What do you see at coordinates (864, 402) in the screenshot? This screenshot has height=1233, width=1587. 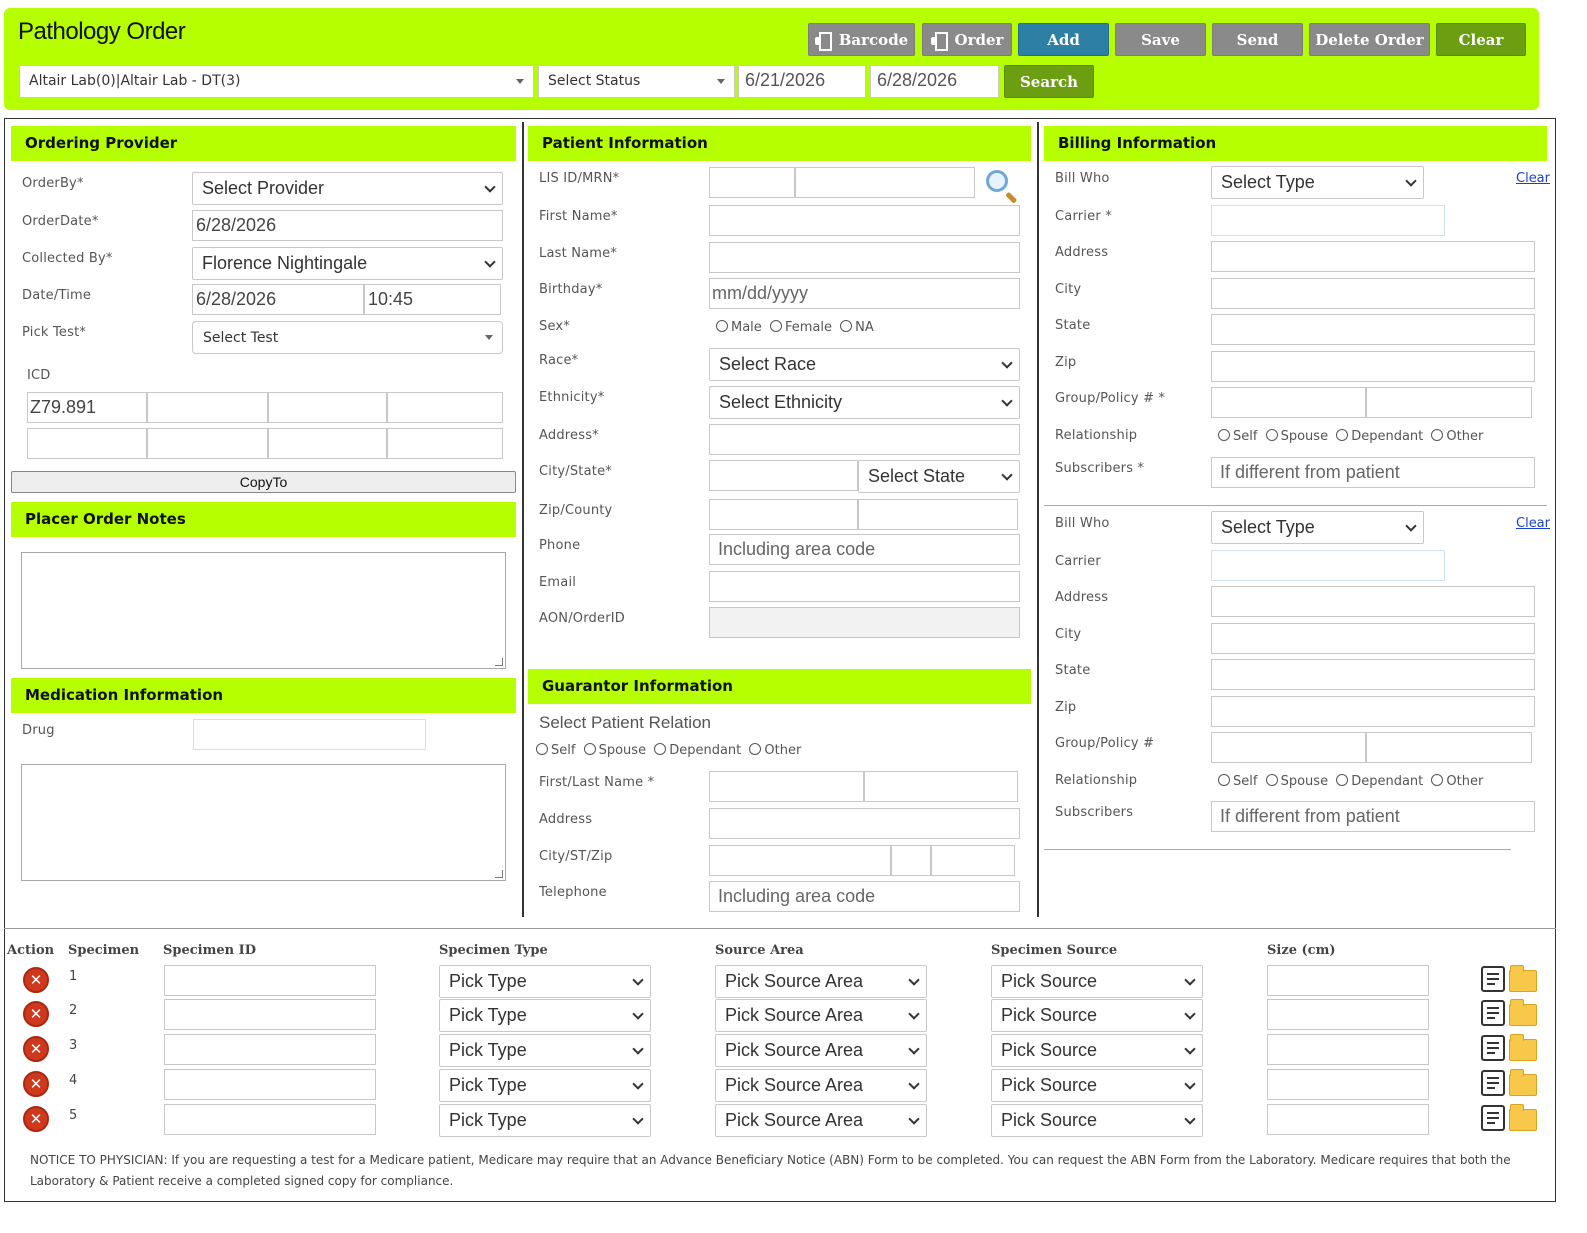 I see `ethnicity-select: Select Ethnicity` at bounding box center [864, 402].